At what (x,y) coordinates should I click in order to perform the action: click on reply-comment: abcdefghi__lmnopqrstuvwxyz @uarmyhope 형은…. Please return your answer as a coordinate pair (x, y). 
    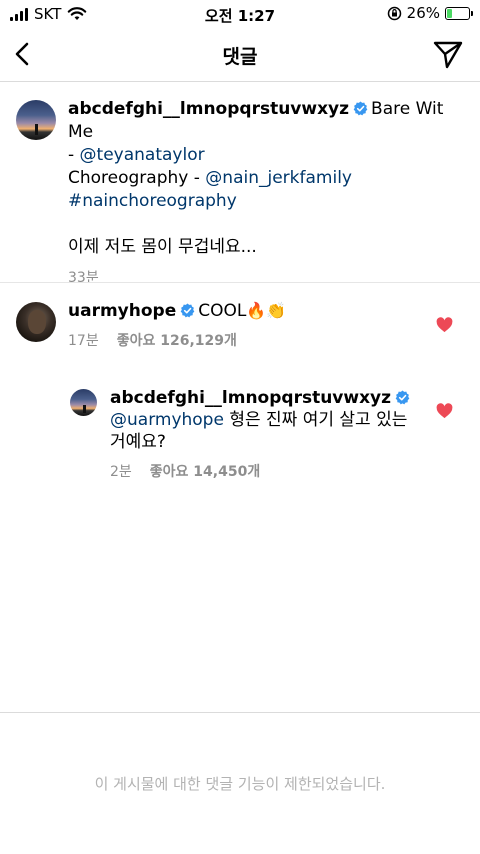
    Looking at the image, I should click on (245, 434).